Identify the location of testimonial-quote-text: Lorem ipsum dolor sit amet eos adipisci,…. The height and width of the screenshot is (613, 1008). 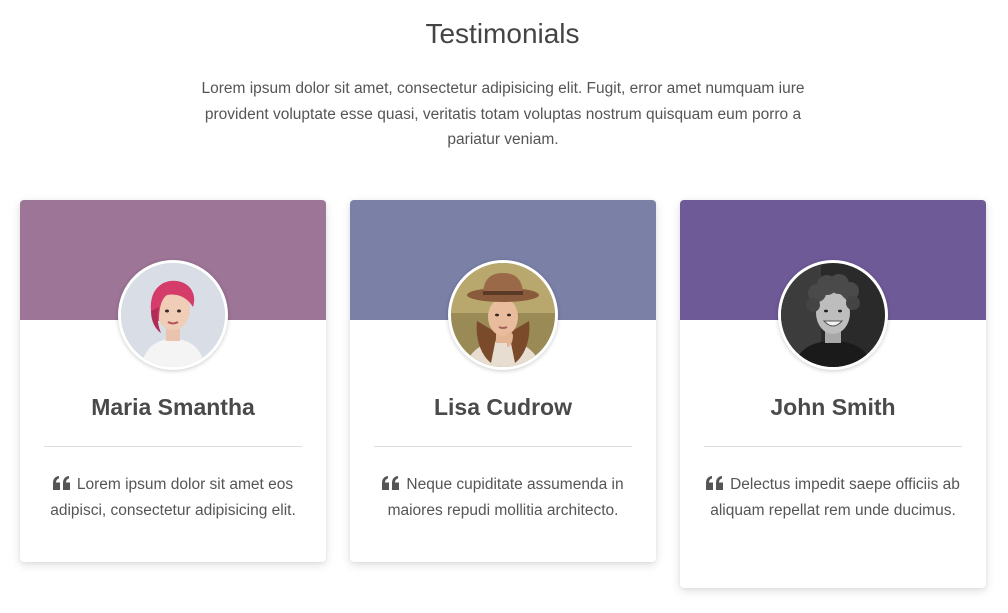
(173, 497).